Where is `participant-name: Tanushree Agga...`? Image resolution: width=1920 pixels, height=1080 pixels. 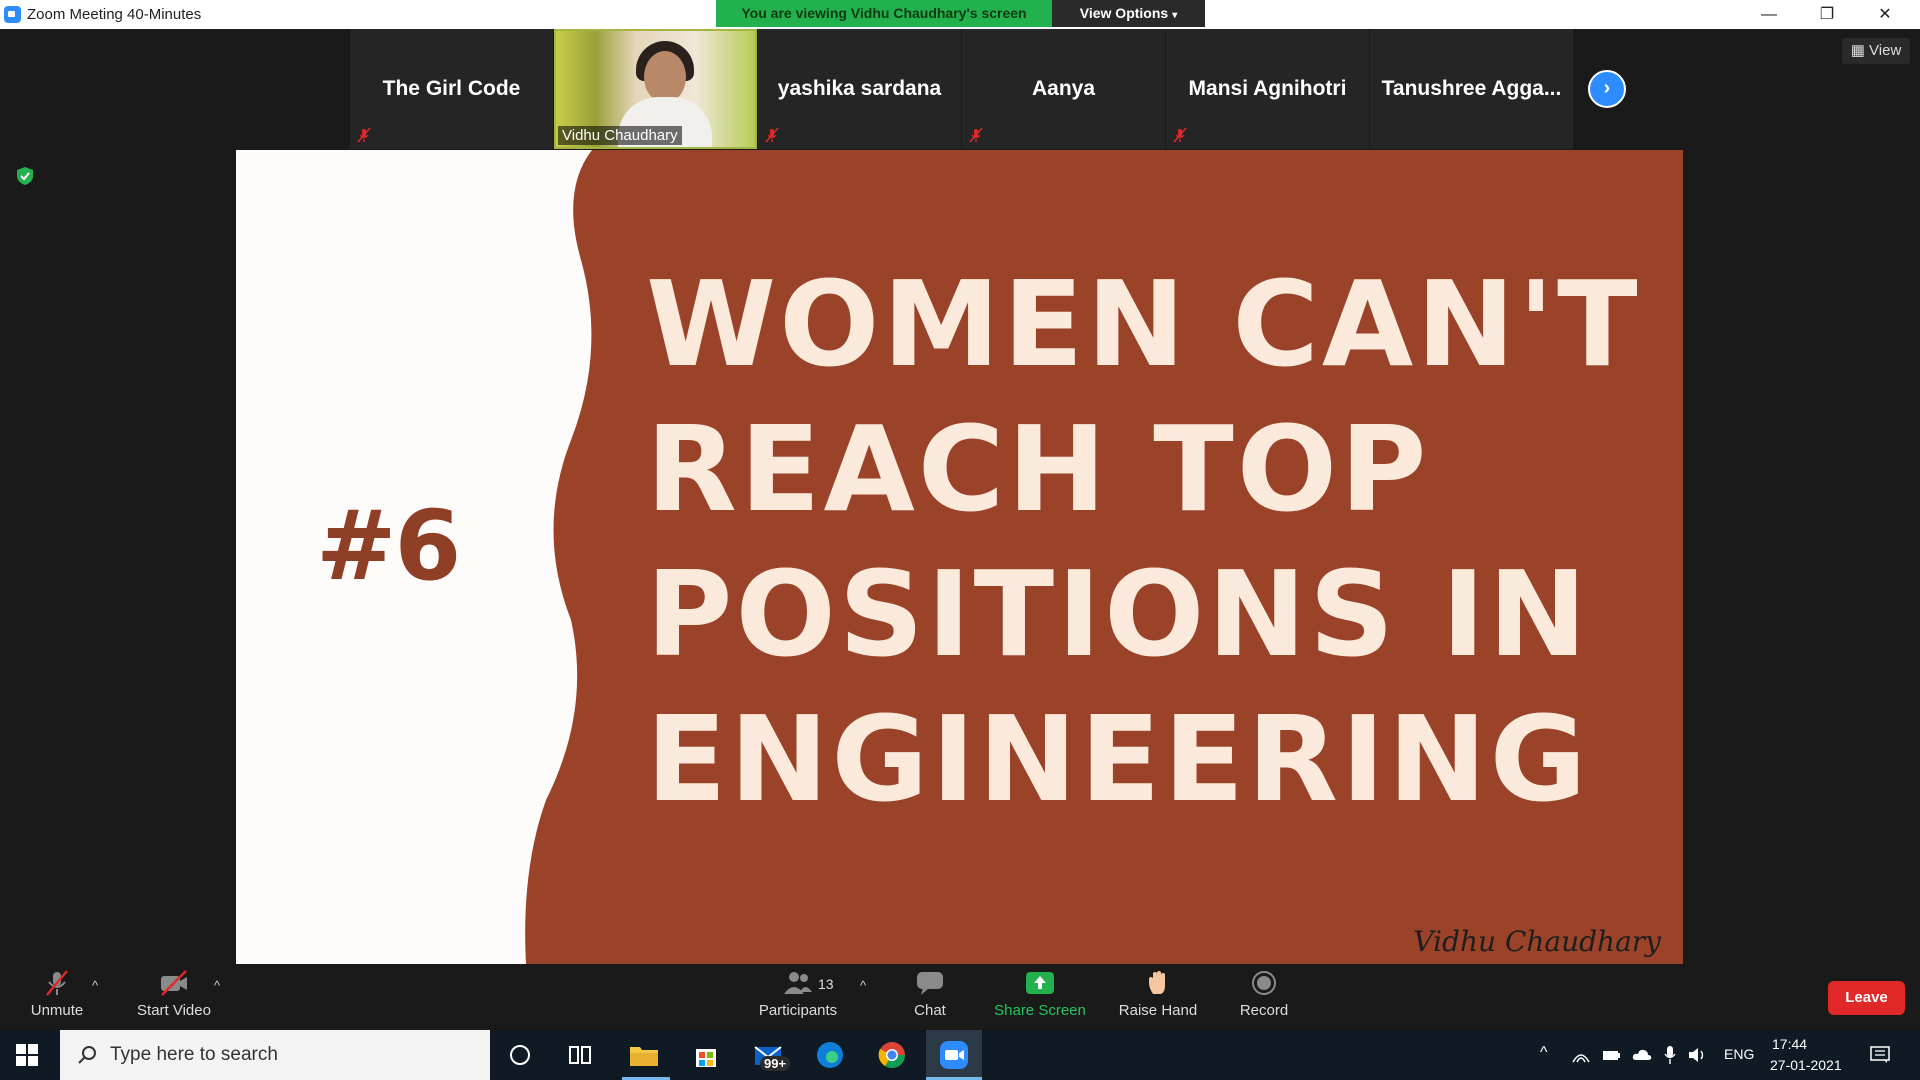
participant-name: Tanushree Agga... is located at coordinates (1471, 88).